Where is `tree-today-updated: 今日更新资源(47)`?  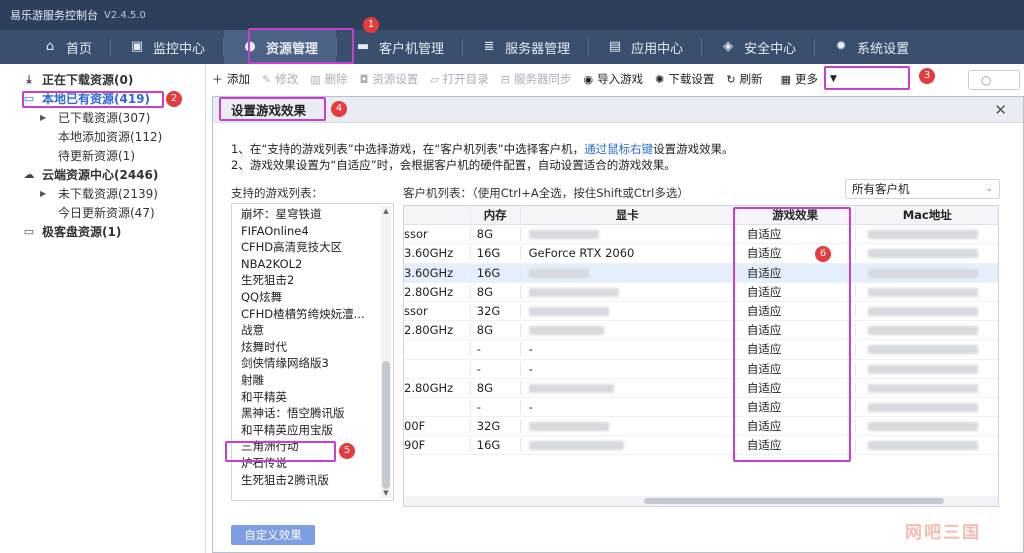 tree-today-updated: 今日更新资源(47) is located at coordinates (102, 212).